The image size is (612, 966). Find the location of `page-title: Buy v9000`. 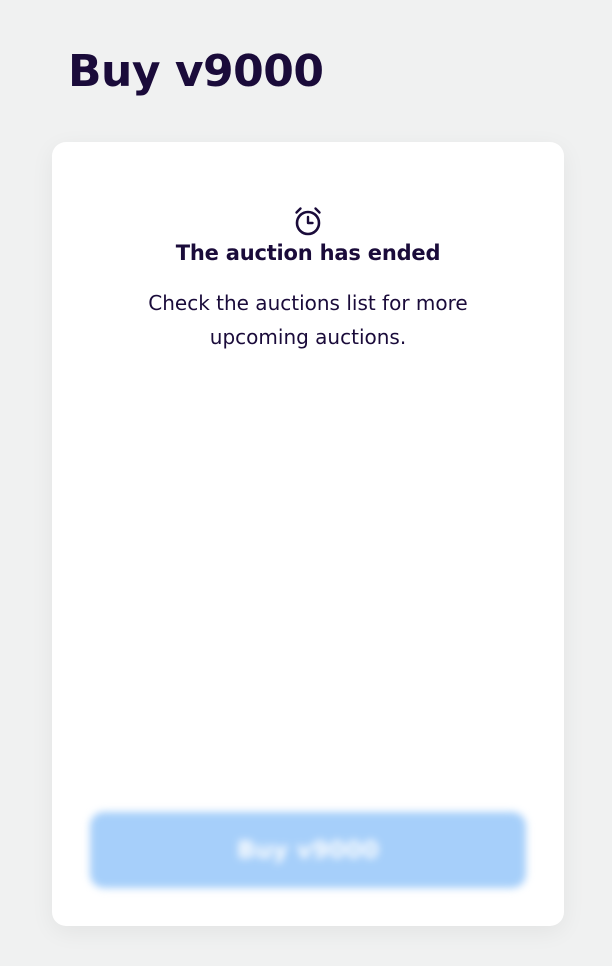

page-title: Buy v9000 is located at coordinates (196, 71).